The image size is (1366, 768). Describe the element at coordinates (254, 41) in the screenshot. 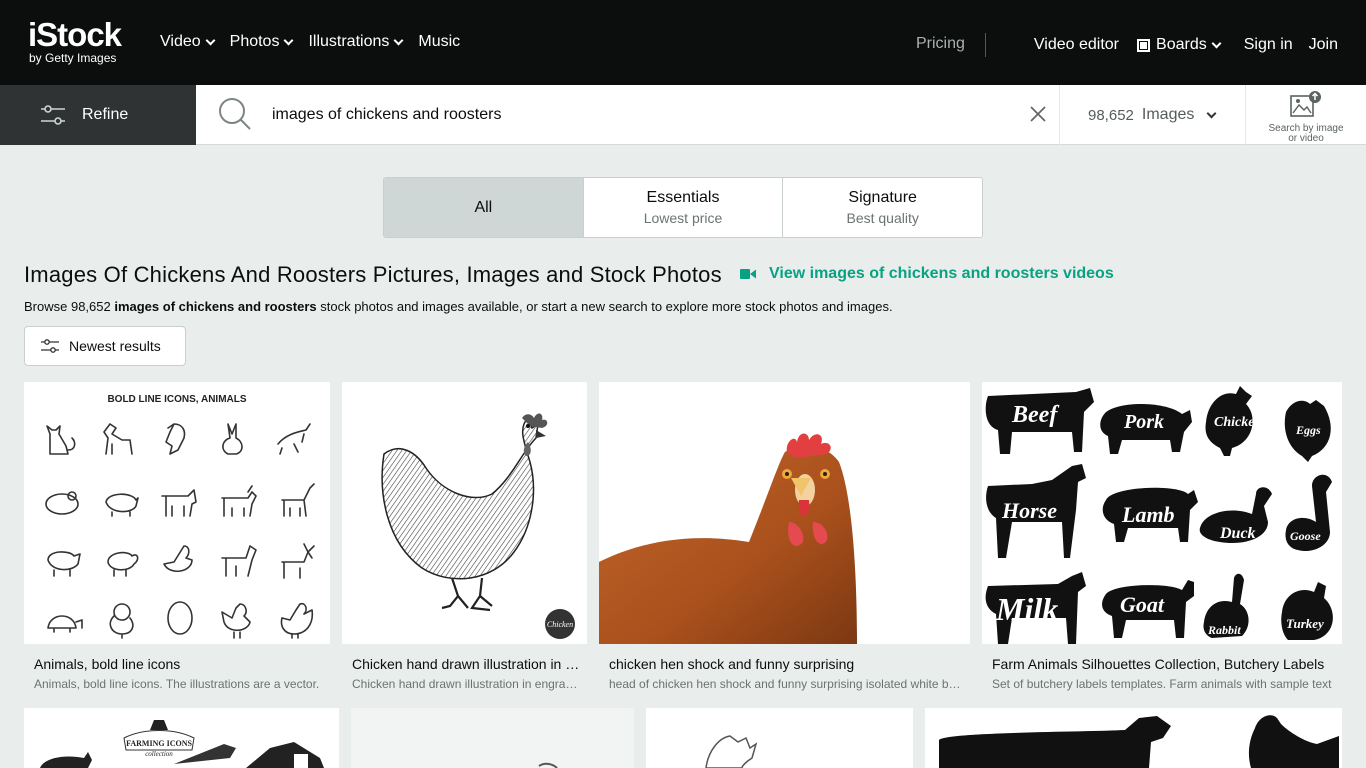

I see `nav-photos-label: Photos` at that location.